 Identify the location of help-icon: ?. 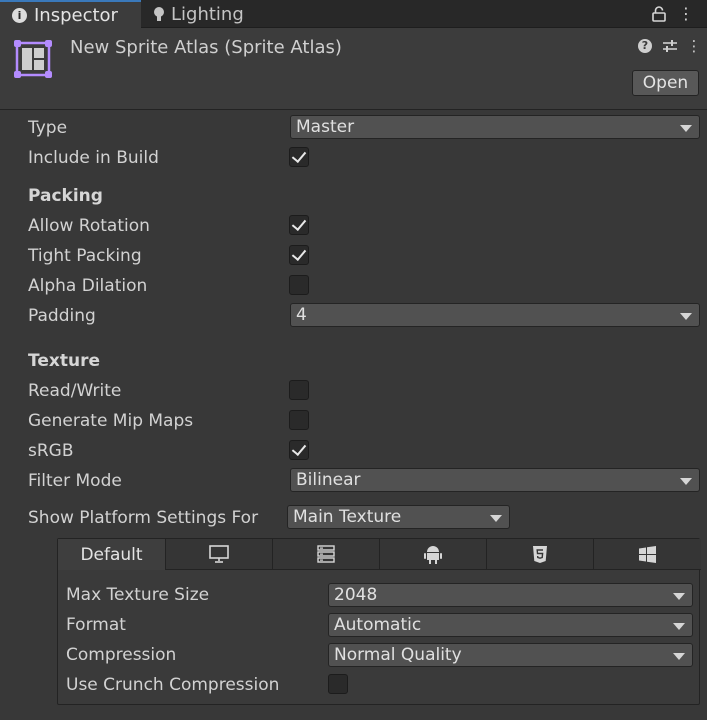
(647, 46).